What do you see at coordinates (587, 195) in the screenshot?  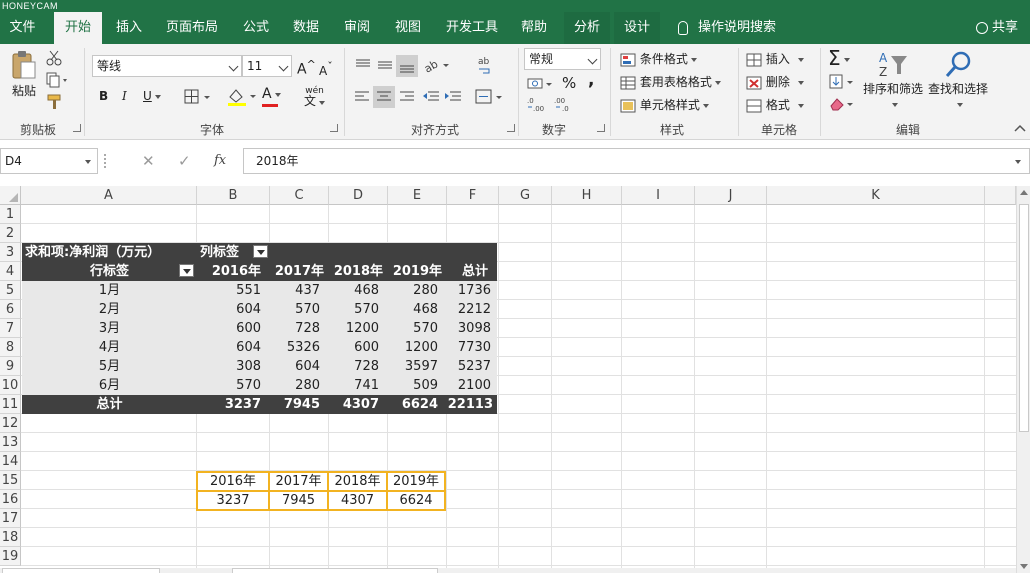 I see `column-header: H` at bounding box center [587, 195].